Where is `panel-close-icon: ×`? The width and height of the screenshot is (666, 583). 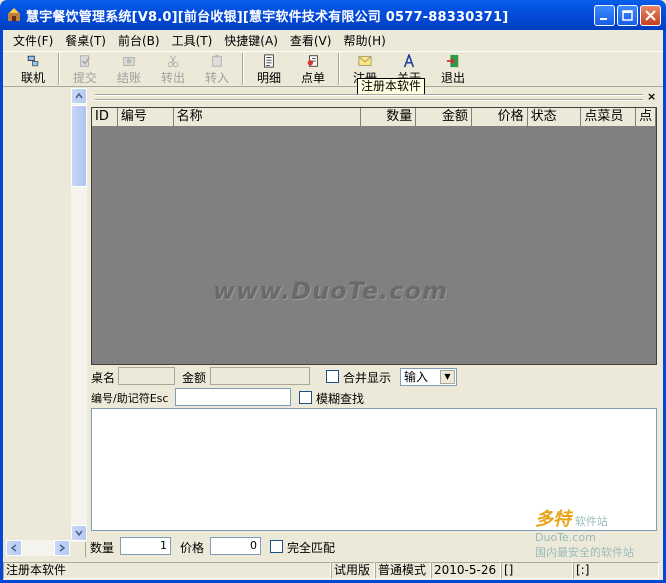 panel-close-icon: × is located at coordinates (651, 96).